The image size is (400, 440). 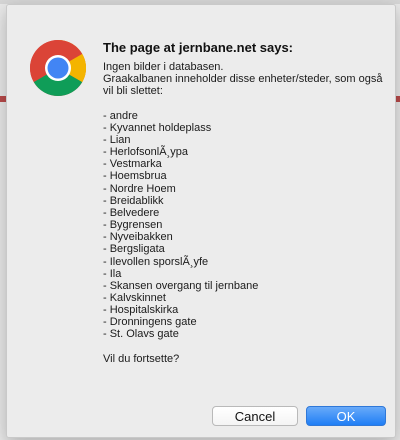 I want to click on chrome-icon, so click(x=58, y=68).